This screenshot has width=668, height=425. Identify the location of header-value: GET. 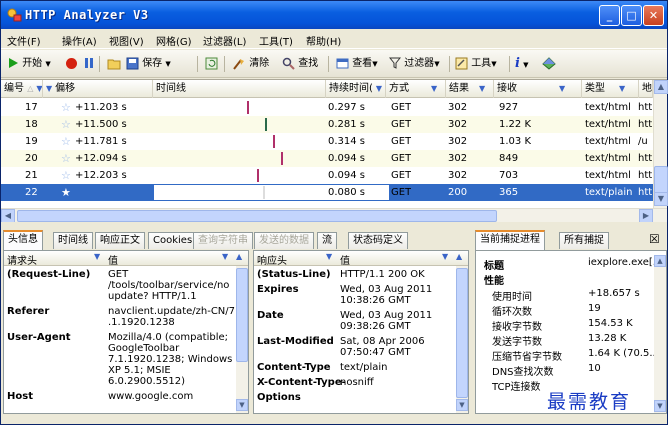
(118, 274).